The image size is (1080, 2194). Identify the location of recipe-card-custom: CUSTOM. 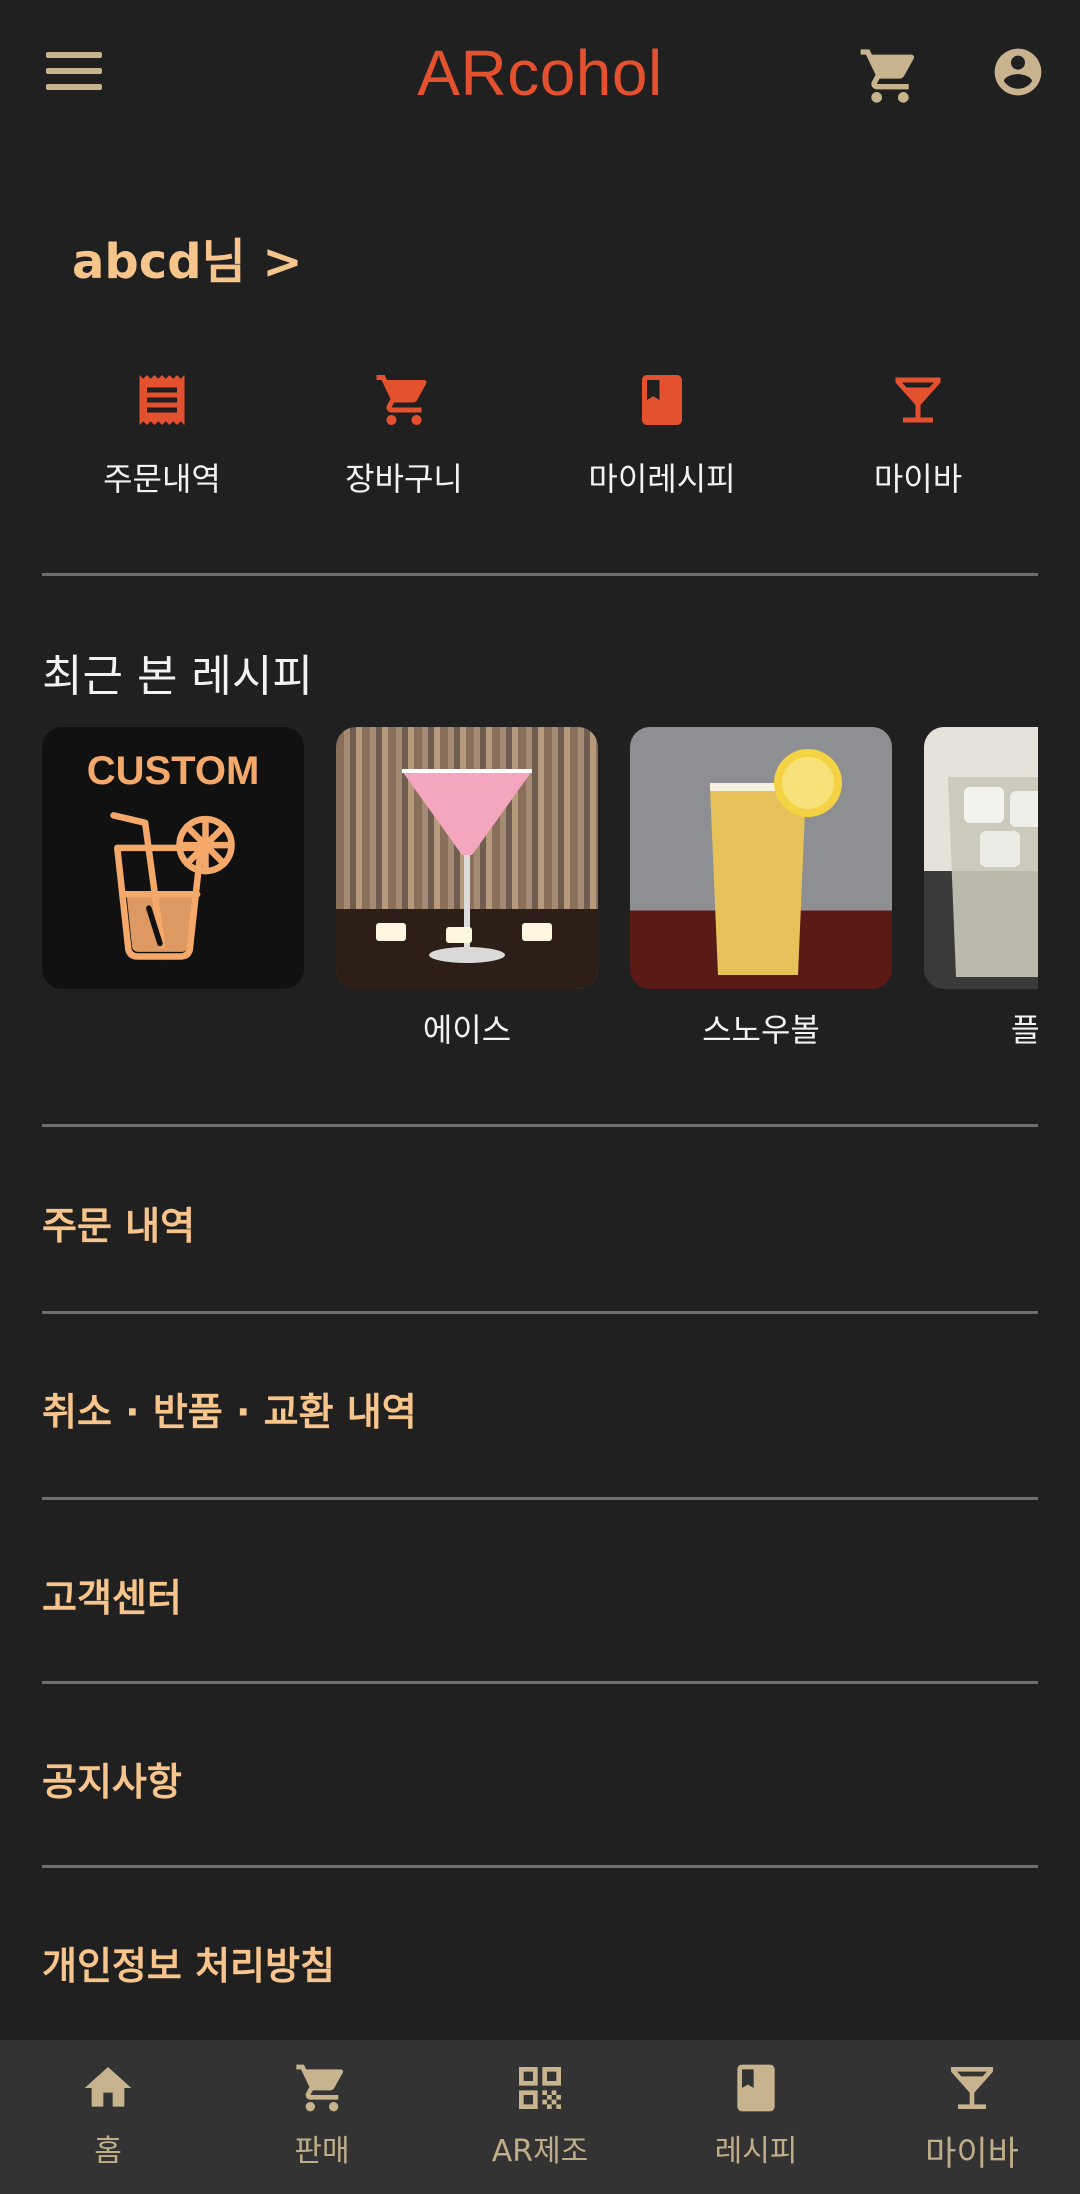
(173, 866).